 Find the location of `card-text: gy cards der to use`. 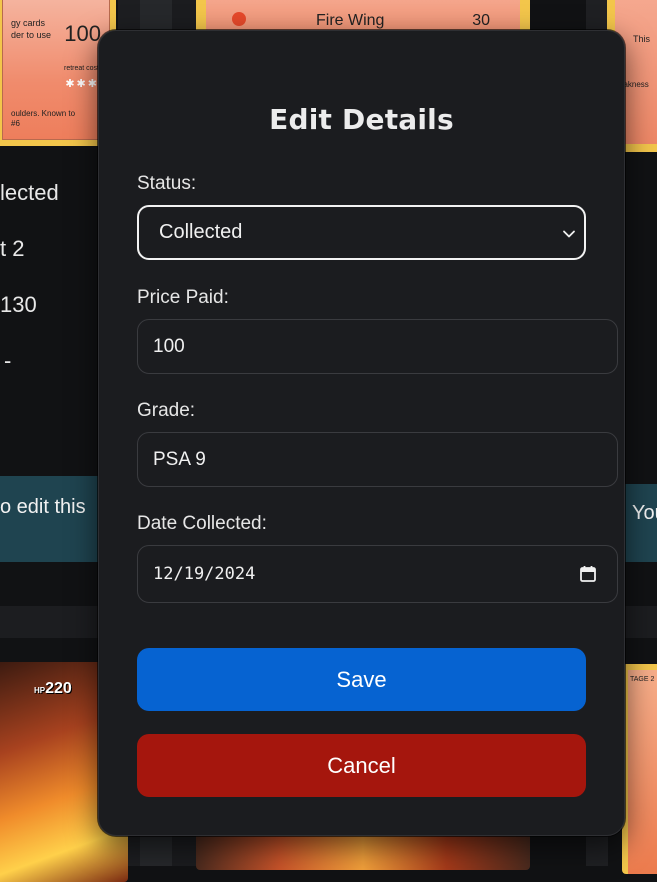

card-text: gy cards der to use is located at coordinates (31, 29).